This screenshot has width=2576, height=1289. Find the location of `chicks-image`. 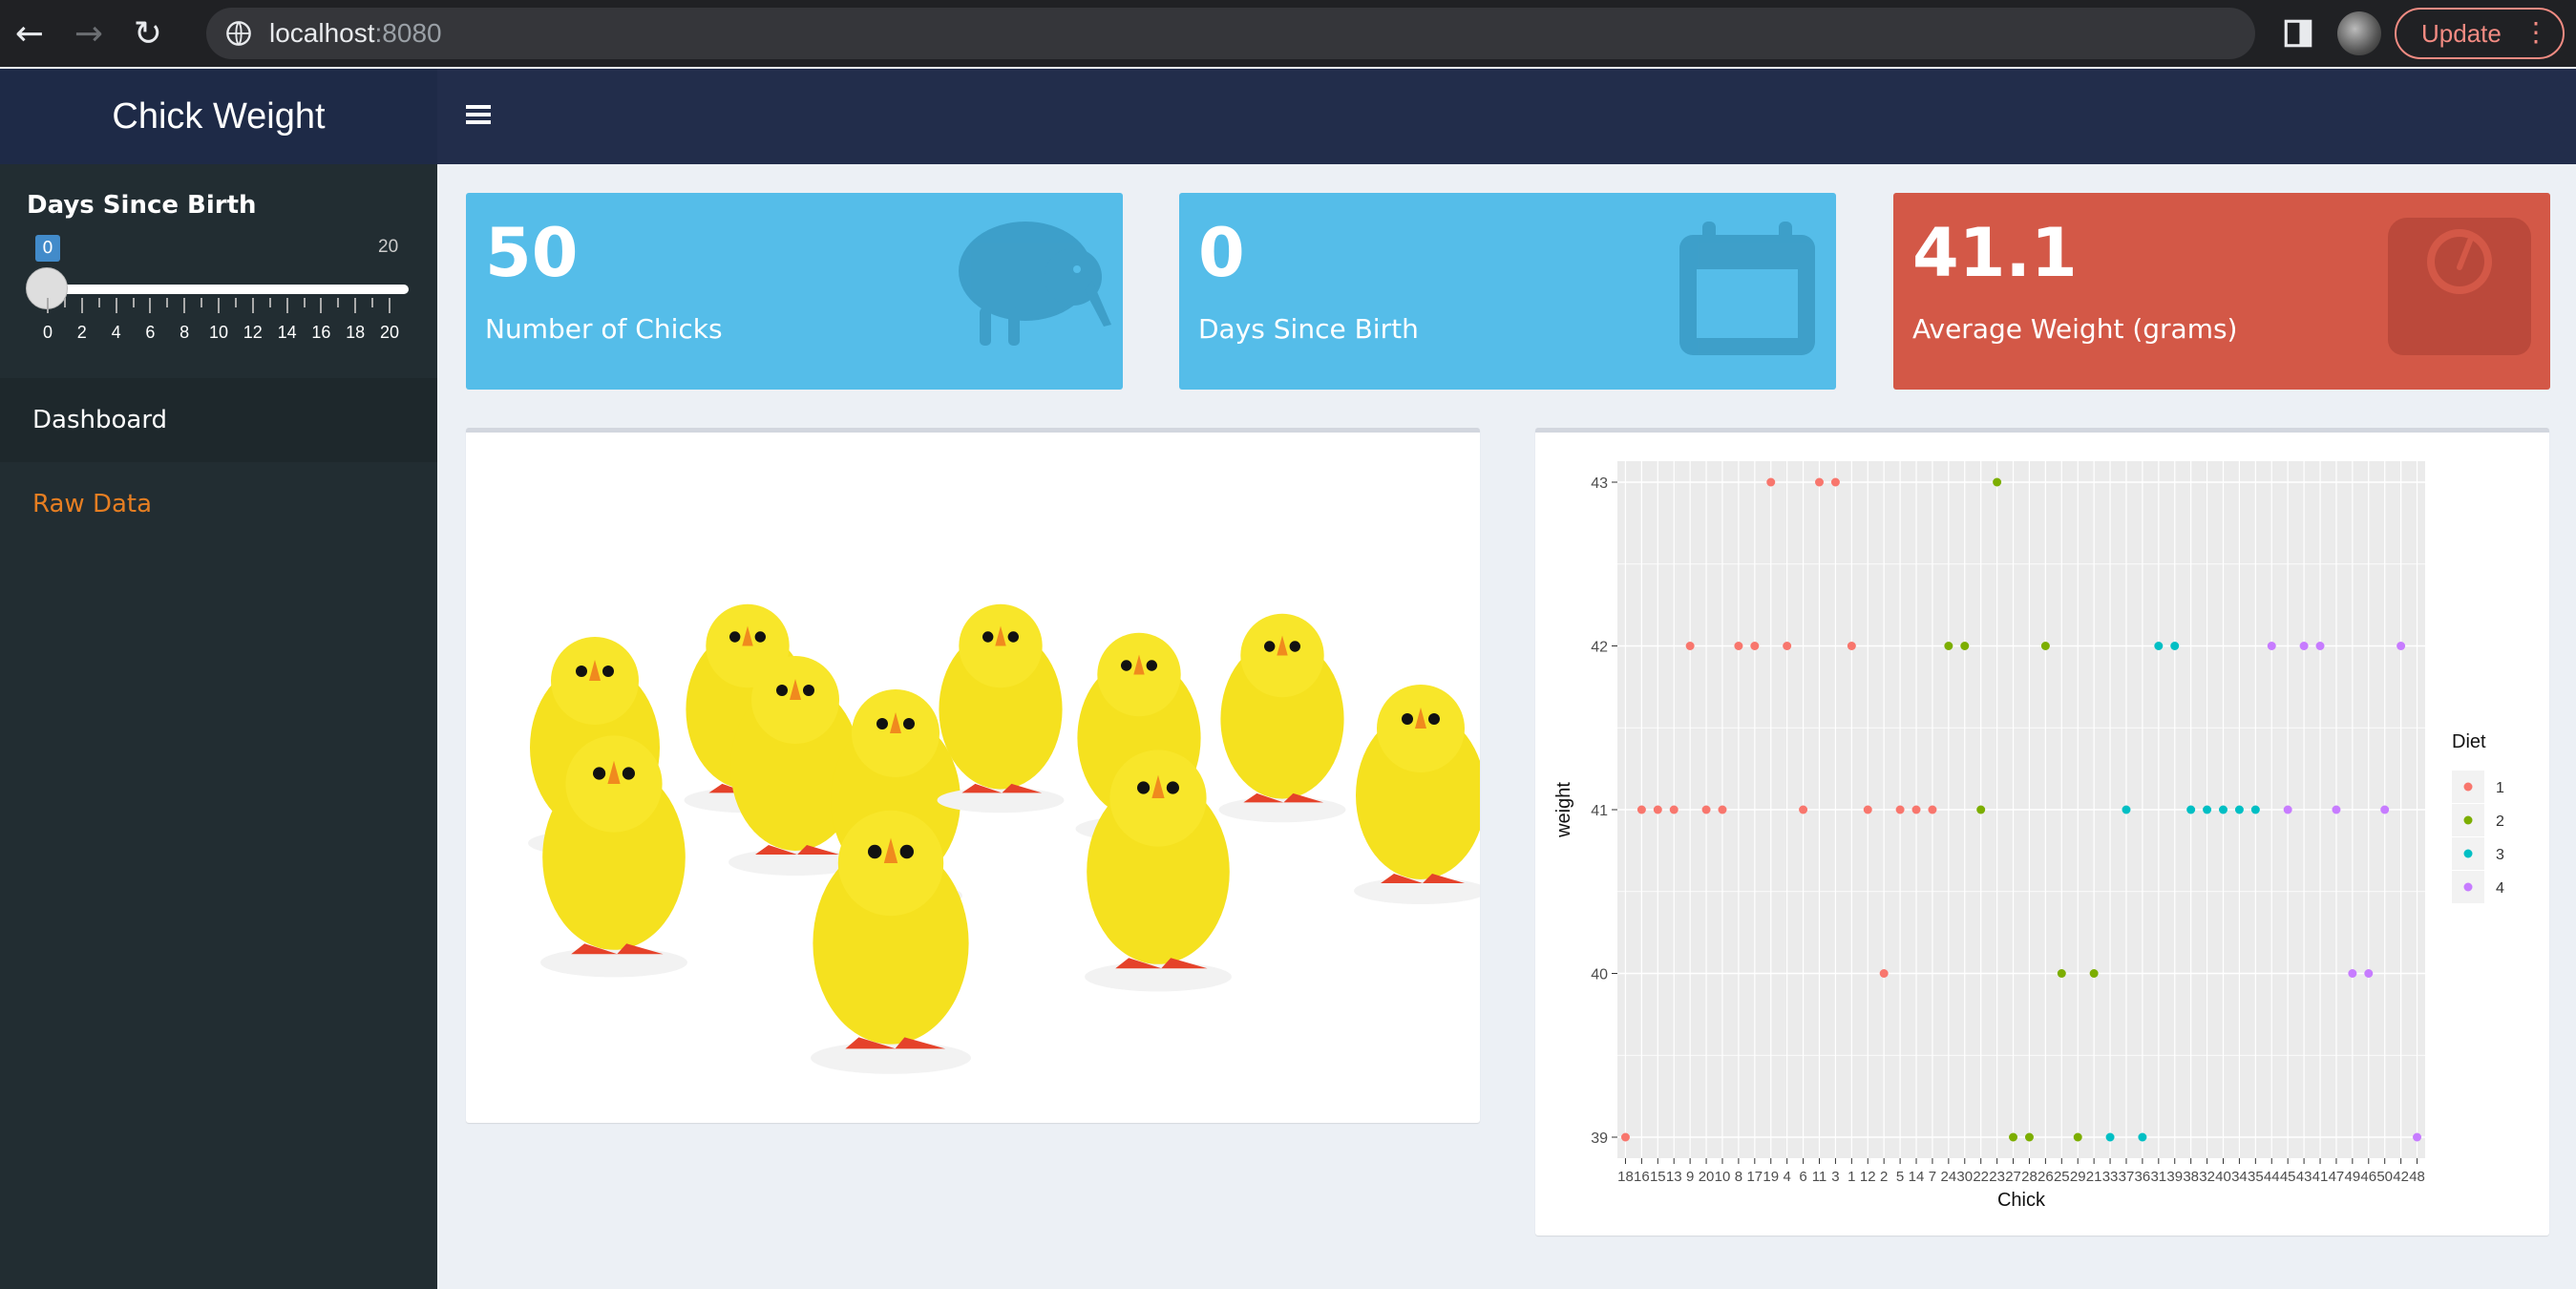

chicks-image is located at coordinates (1008, 838).